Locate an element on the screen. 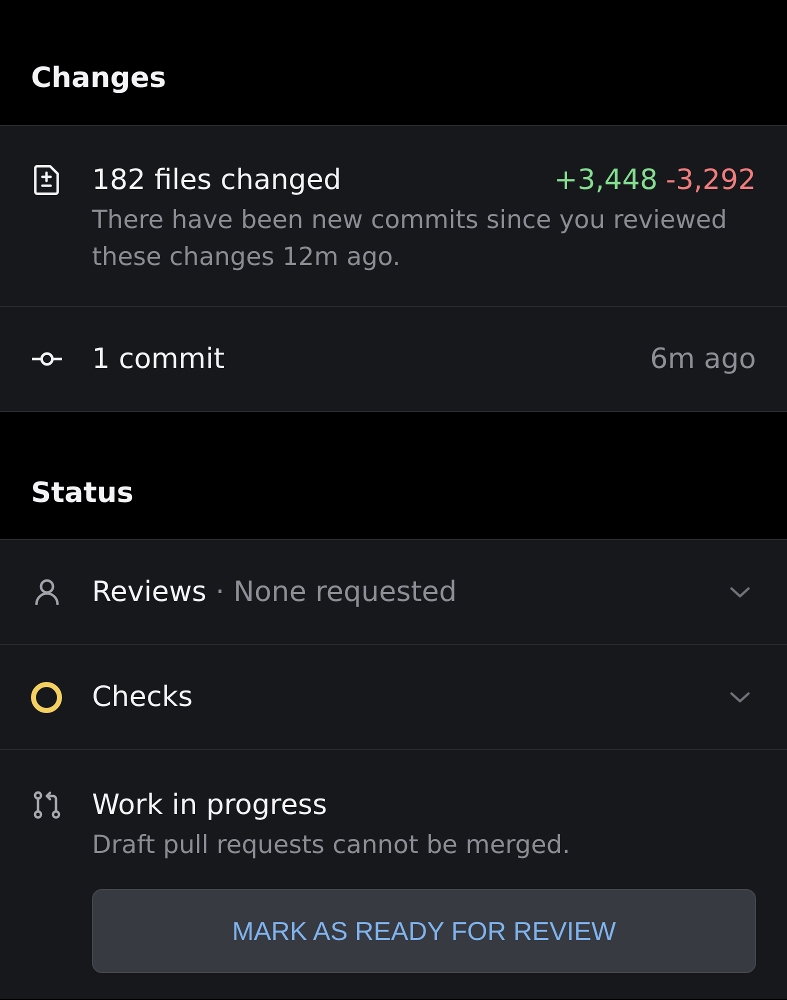 The width and height of the screenshot is (787, 1000). pull-request-icon is located at coordinates (46, 805).